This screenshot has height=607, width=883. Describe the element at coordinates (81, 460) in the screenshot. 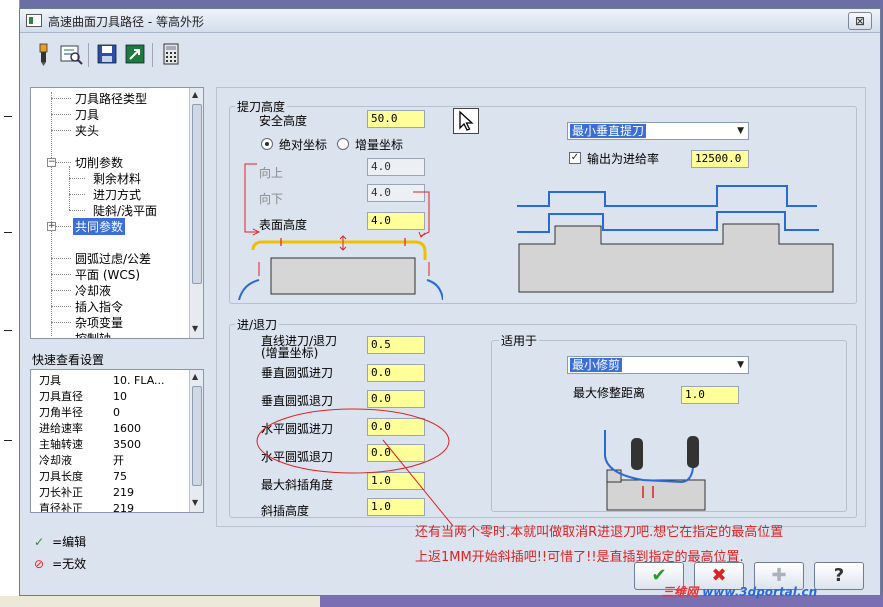

I see `quick-view-row: 冷却液开` at that location.